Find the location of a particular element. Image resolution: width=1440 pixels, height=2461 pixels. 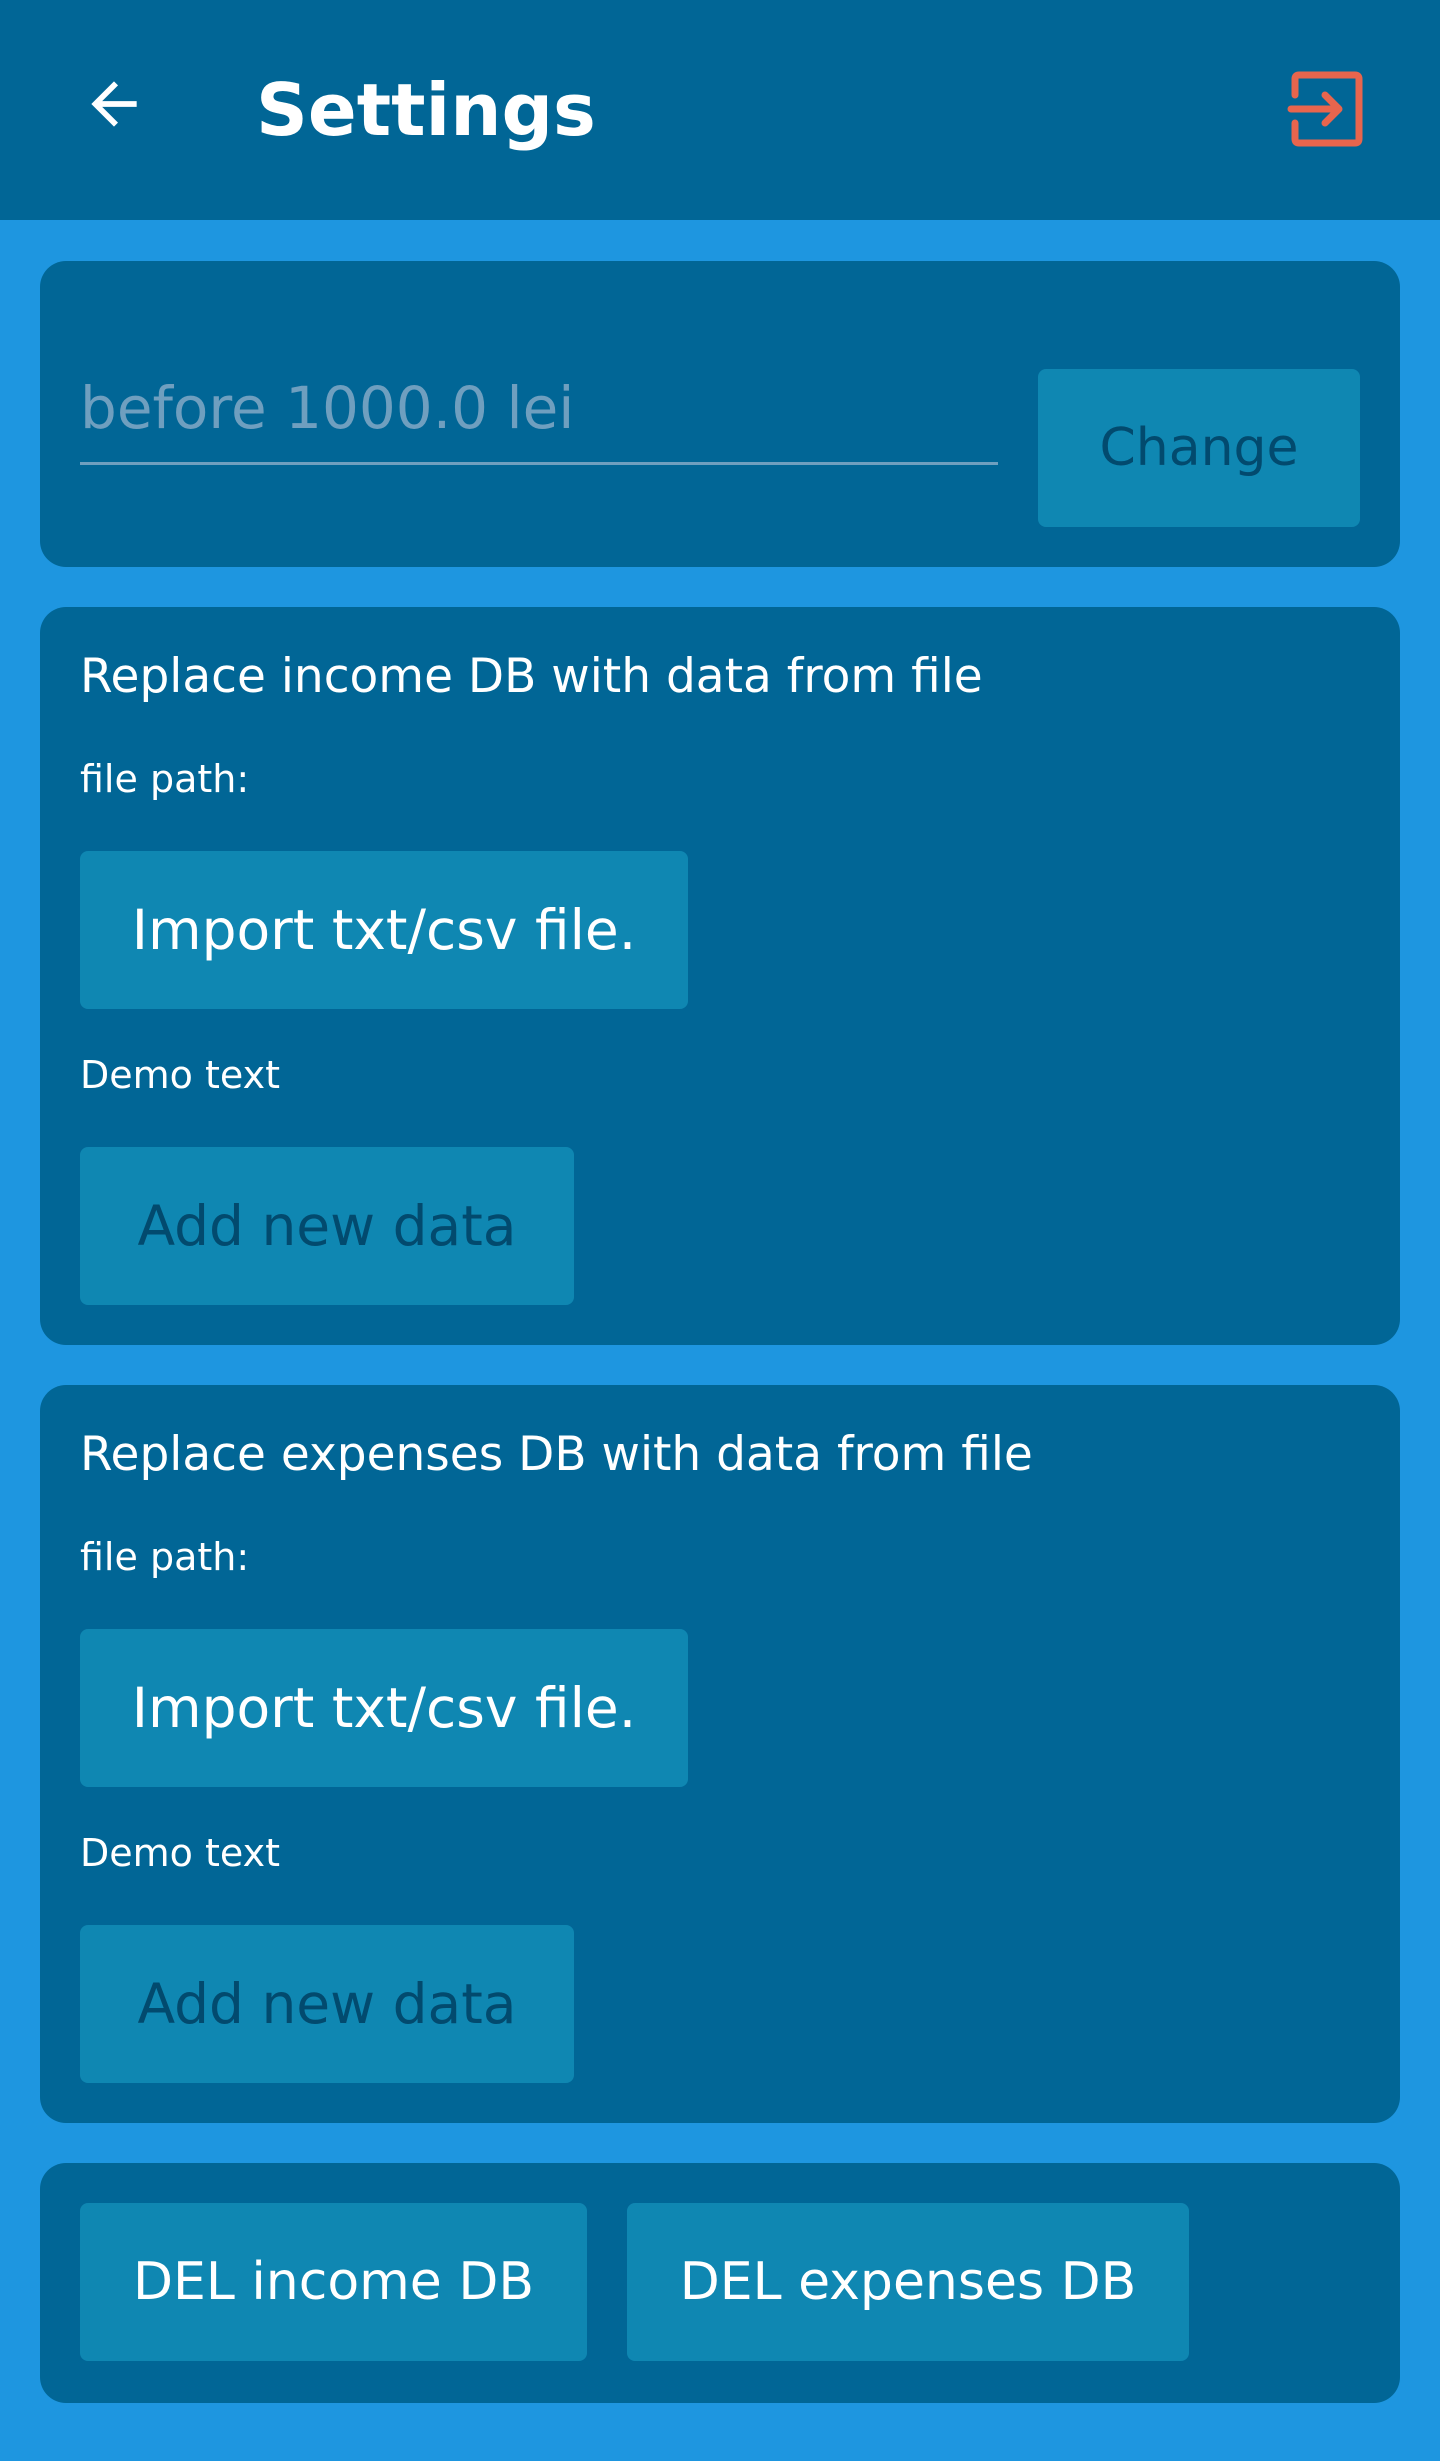

logout-button is located at coordinates (1327, 109).